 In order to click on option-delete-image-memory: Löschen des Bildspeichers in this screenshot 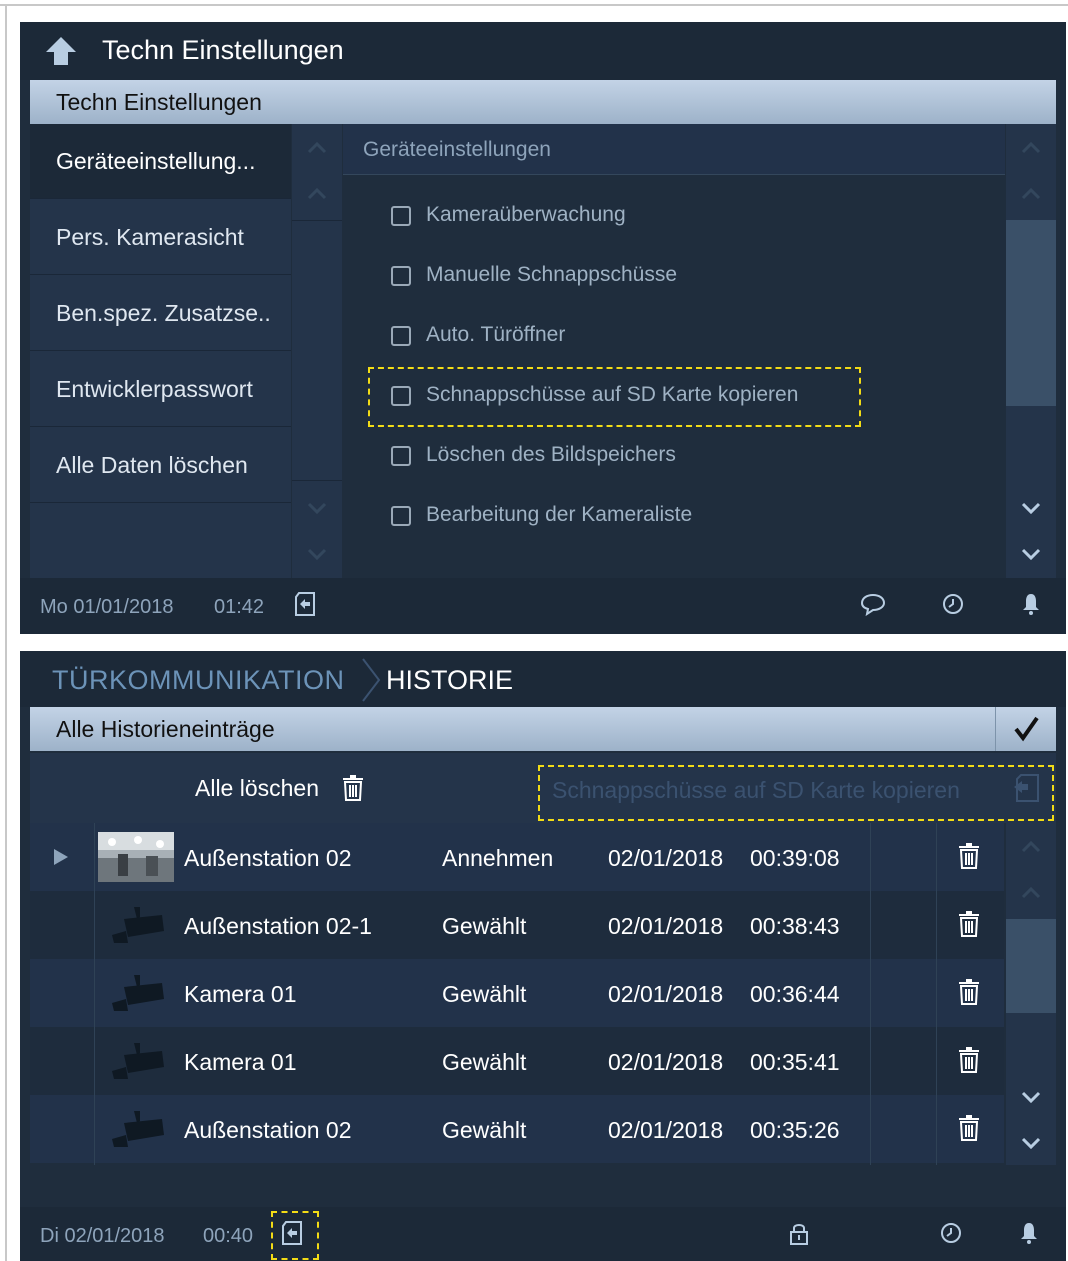, I will do `click(671, 458)`.